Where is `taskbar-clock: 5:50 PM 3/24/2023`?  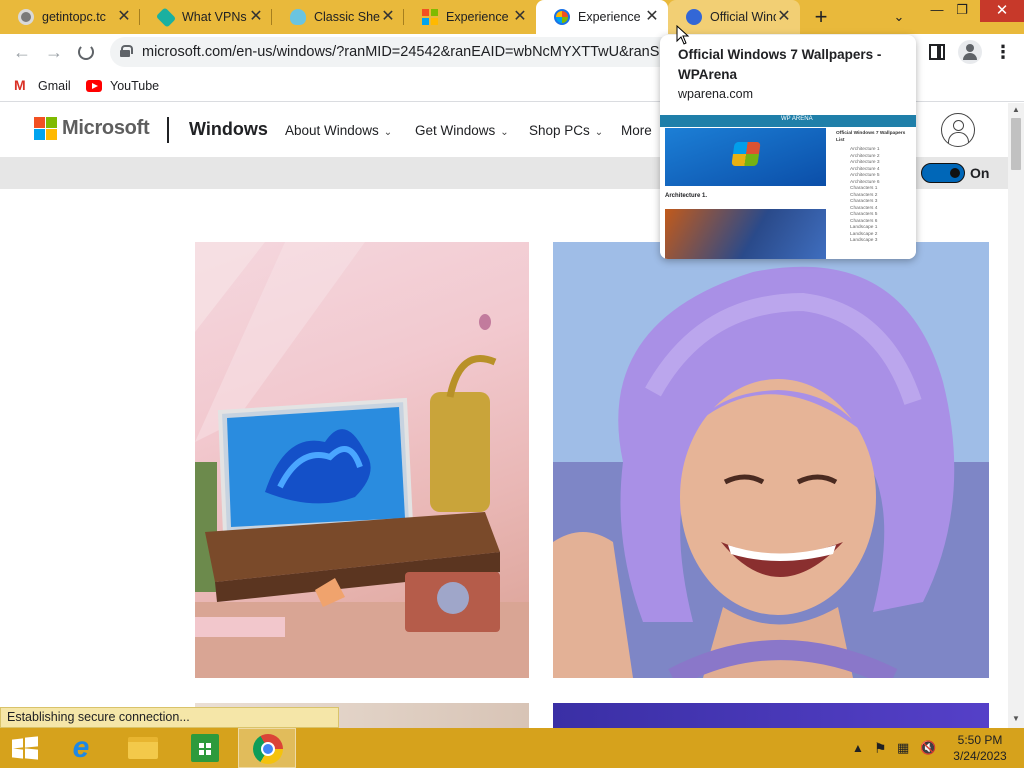 taskbar-clock: 5:50 PM 3/24/2023 is located at coordinates (980, 748).